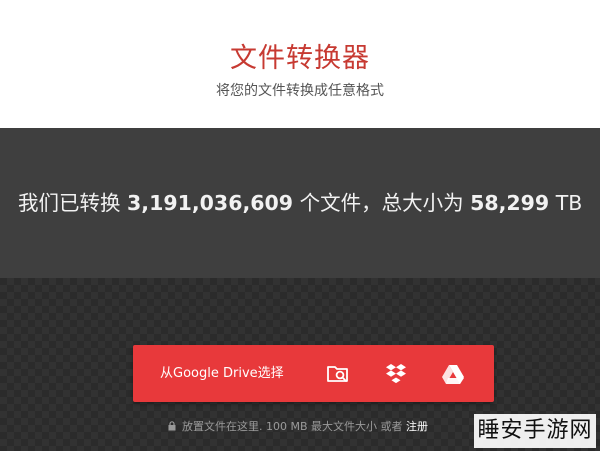 The width and height of the screenshot is (600, 451). What do you see at coordinates (566, 203) in the screenshot?
I see `stats-suffix: TB` at bounding box center [566, 203].